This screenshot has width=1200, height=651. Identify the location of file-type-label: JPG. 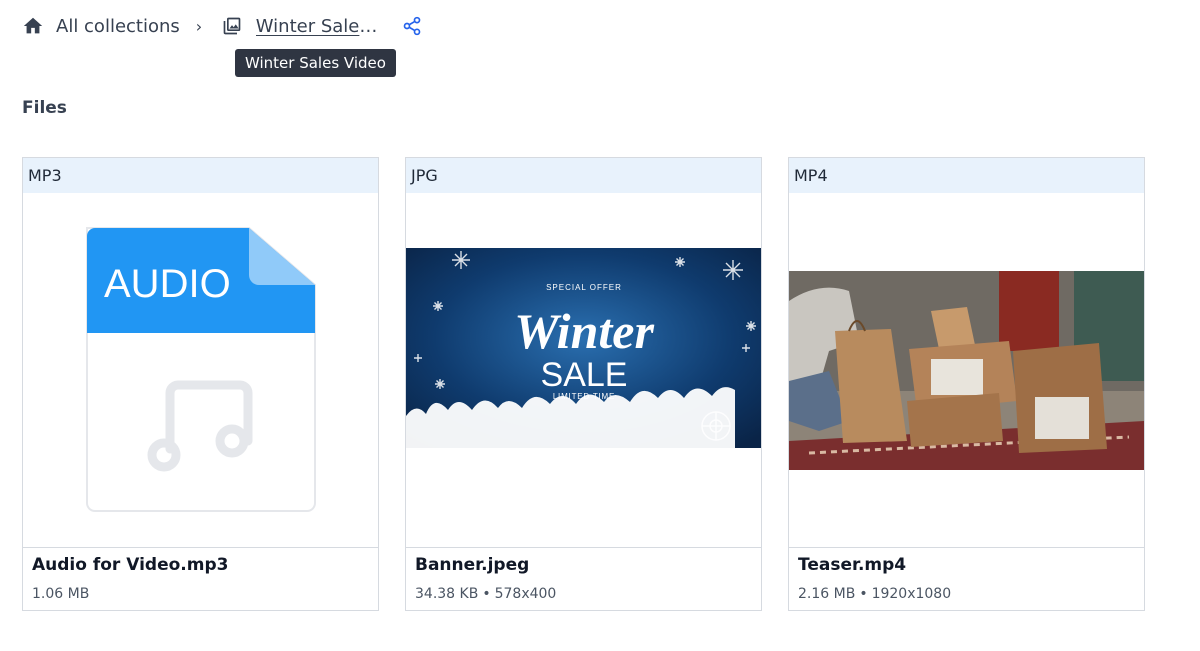
(583, 175).